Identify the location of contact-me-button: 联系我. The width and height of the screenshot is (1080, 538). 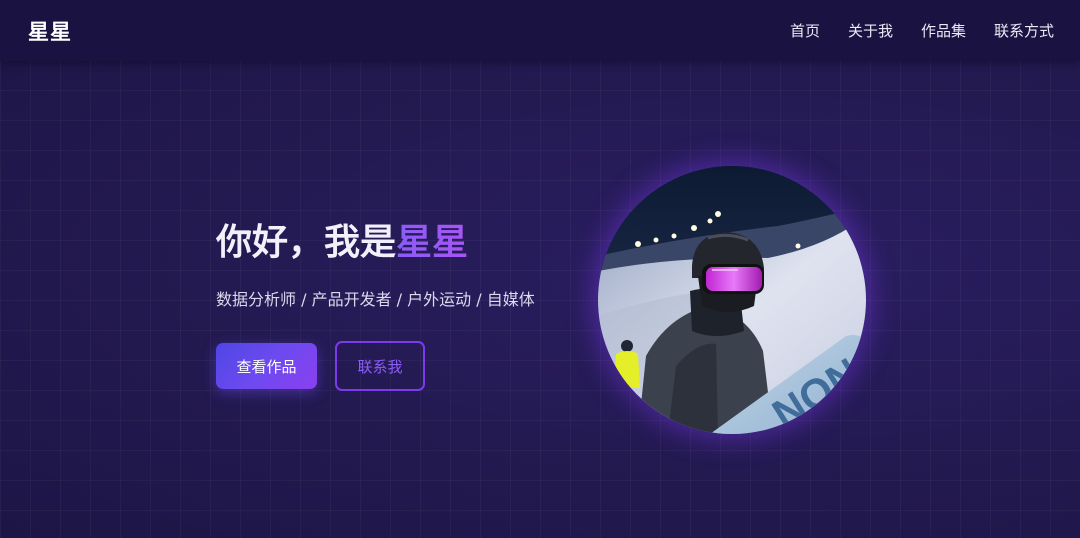
(380, 366).